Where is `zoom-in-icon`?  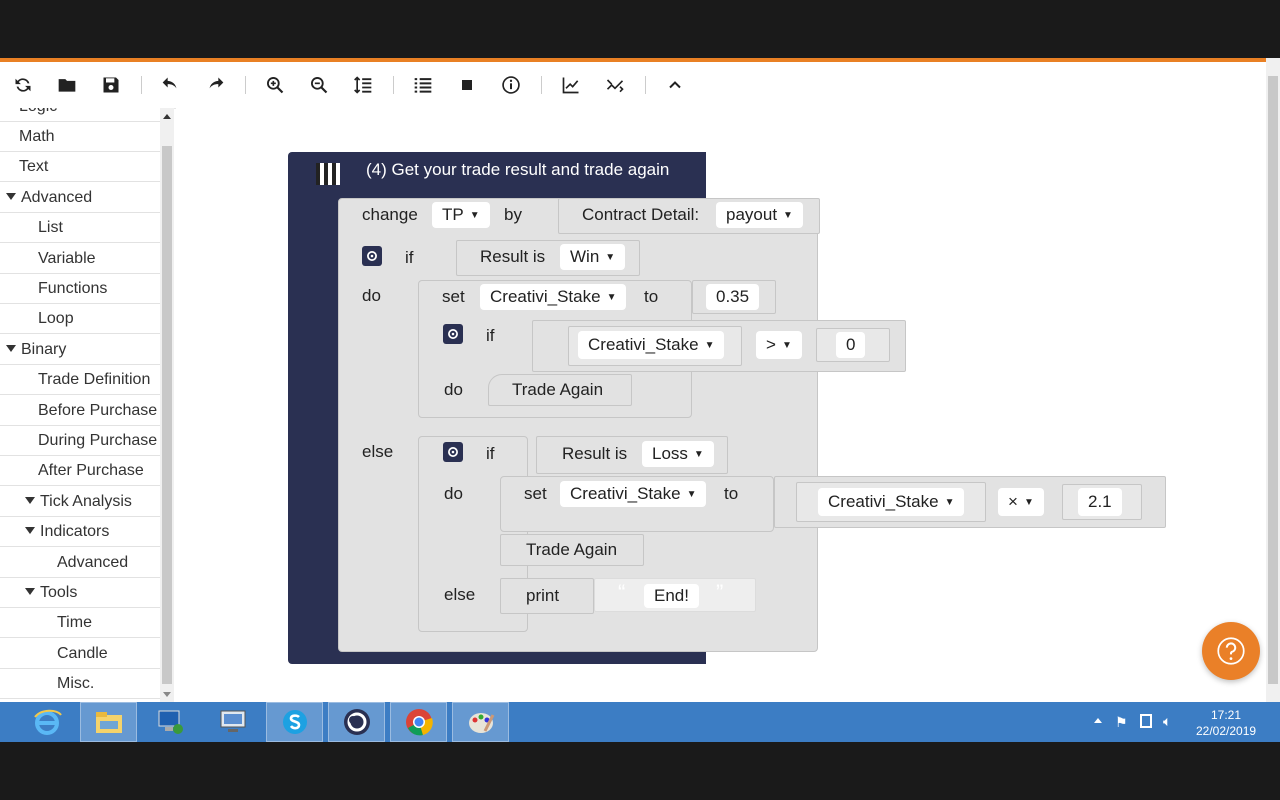 zoom-in-icon is located at coordinates (275, 85).